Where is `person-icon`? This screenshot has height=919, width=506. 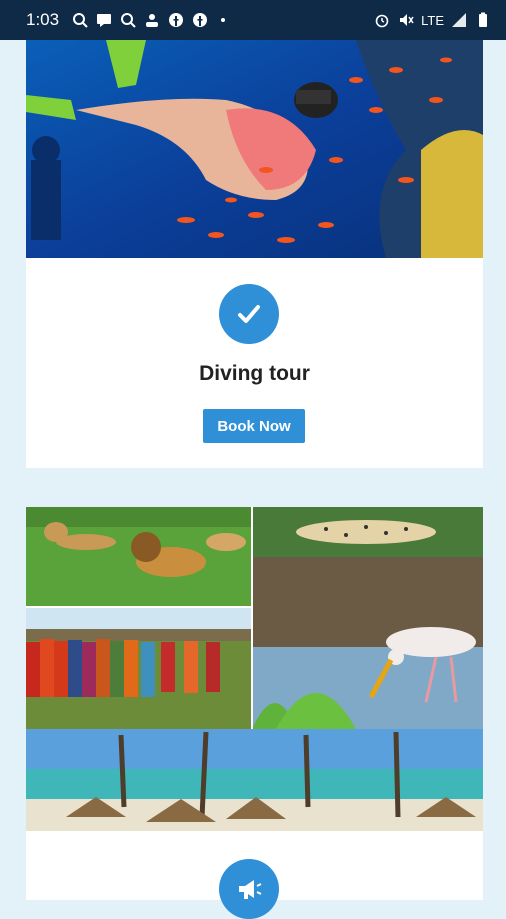
person-icon is located at coordinates (152, 20).